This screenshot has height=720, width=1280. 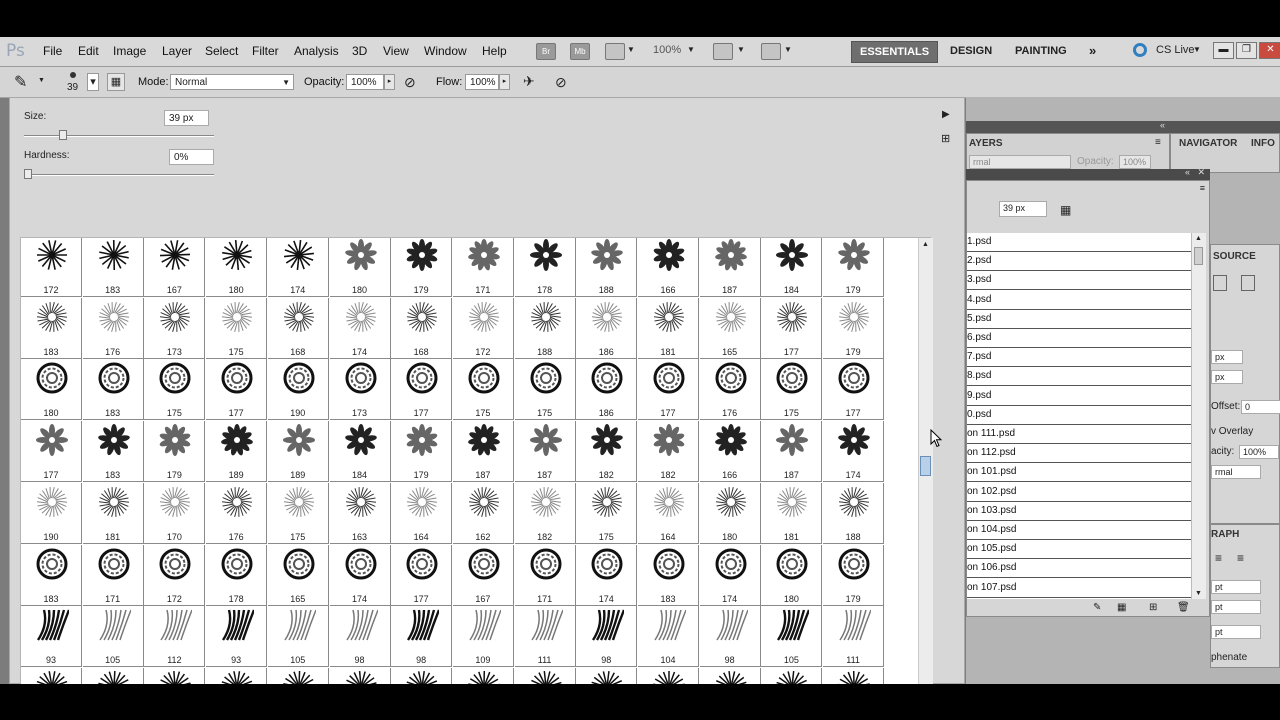 I want to click on brush-file-item: 4.psd, so click(x=1079, y=300).